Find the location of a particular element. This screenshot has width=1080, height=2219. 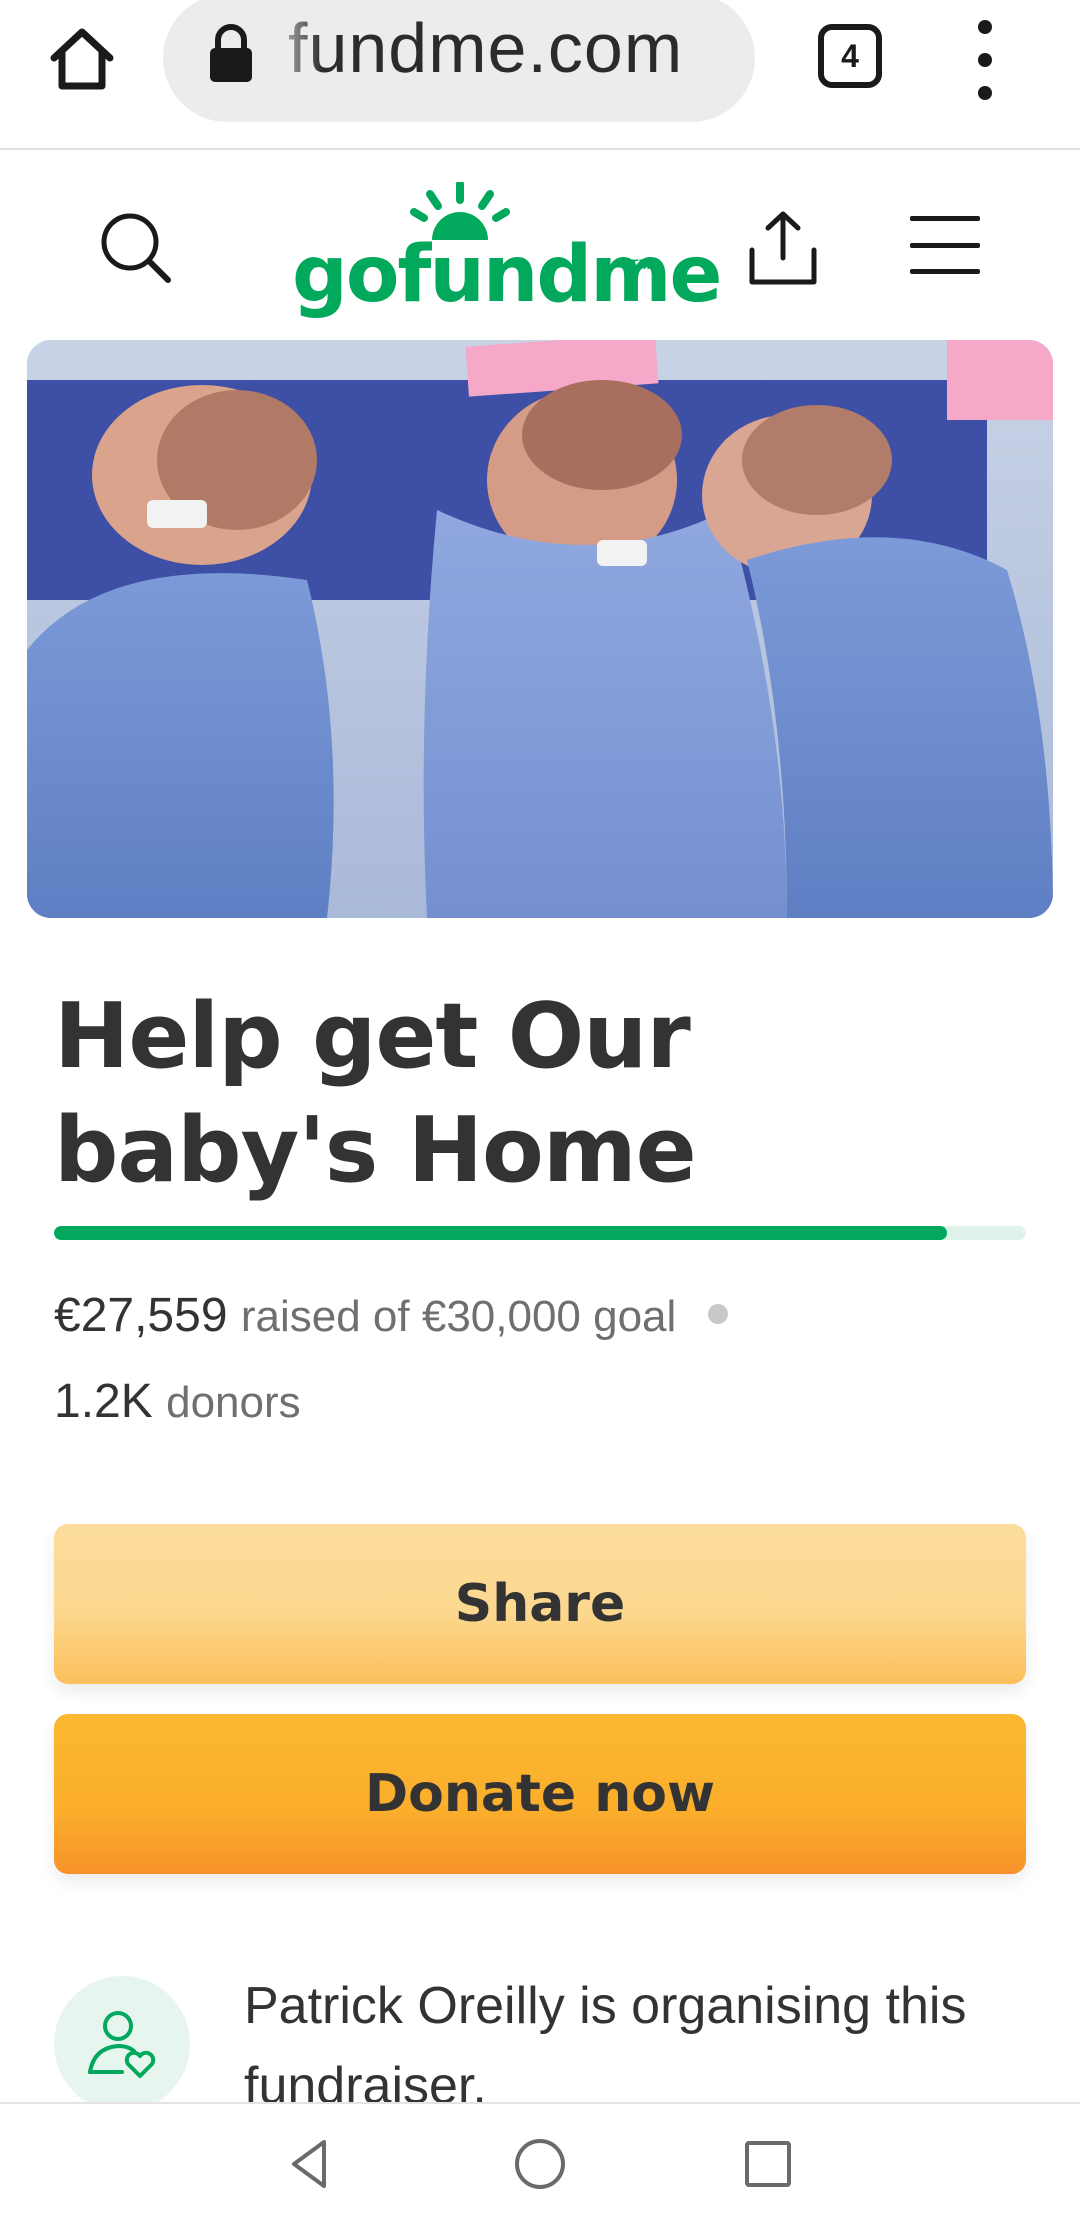

organiser-avatar is located at coordinates (122, 2044).